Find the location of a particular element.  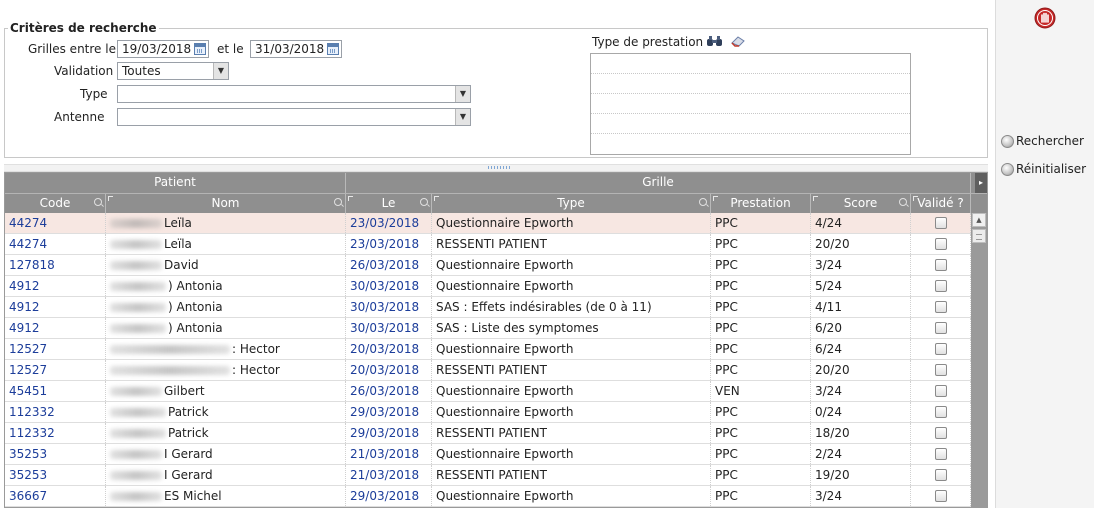

col-header-type: Type is located at coordinates (571, 204).